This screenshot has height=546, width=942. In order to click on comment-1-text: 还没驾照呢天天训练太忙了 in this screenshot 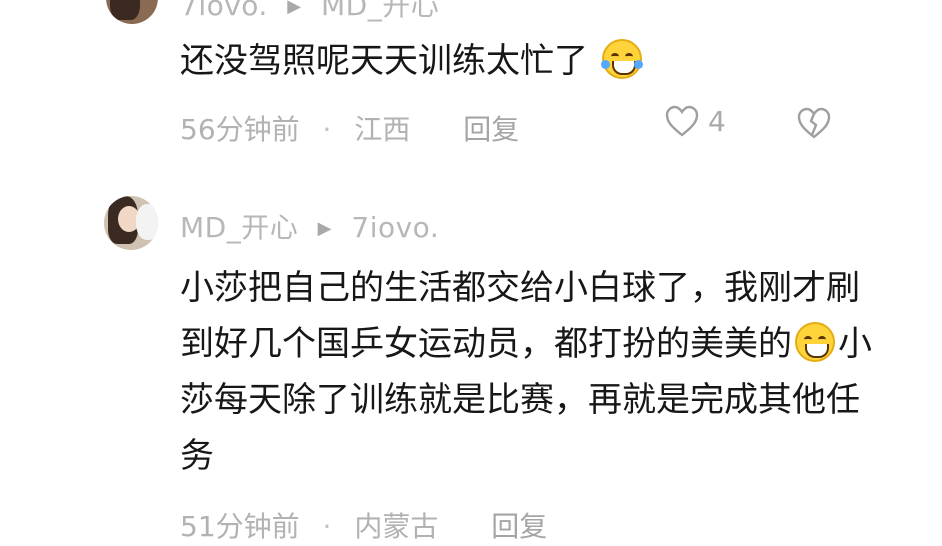, I will do `click(412, 61)`.